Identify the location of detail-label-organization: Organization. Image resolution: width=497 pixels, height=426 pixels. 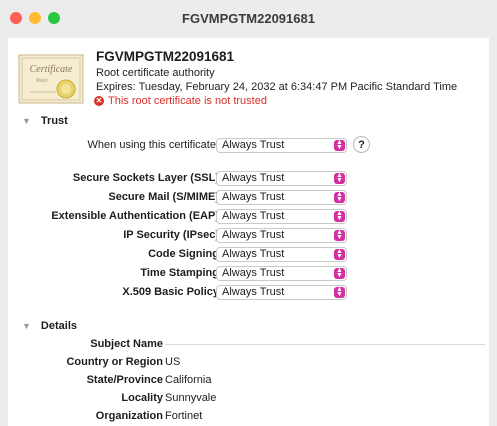
(129, 416).